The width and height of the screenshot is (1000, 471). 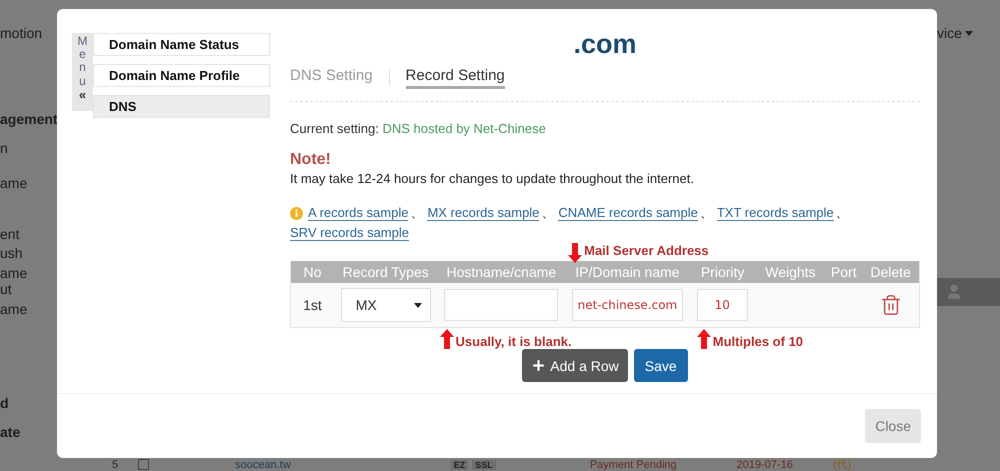 I want to click on column-header: Delete, so click(x=890, y=272).